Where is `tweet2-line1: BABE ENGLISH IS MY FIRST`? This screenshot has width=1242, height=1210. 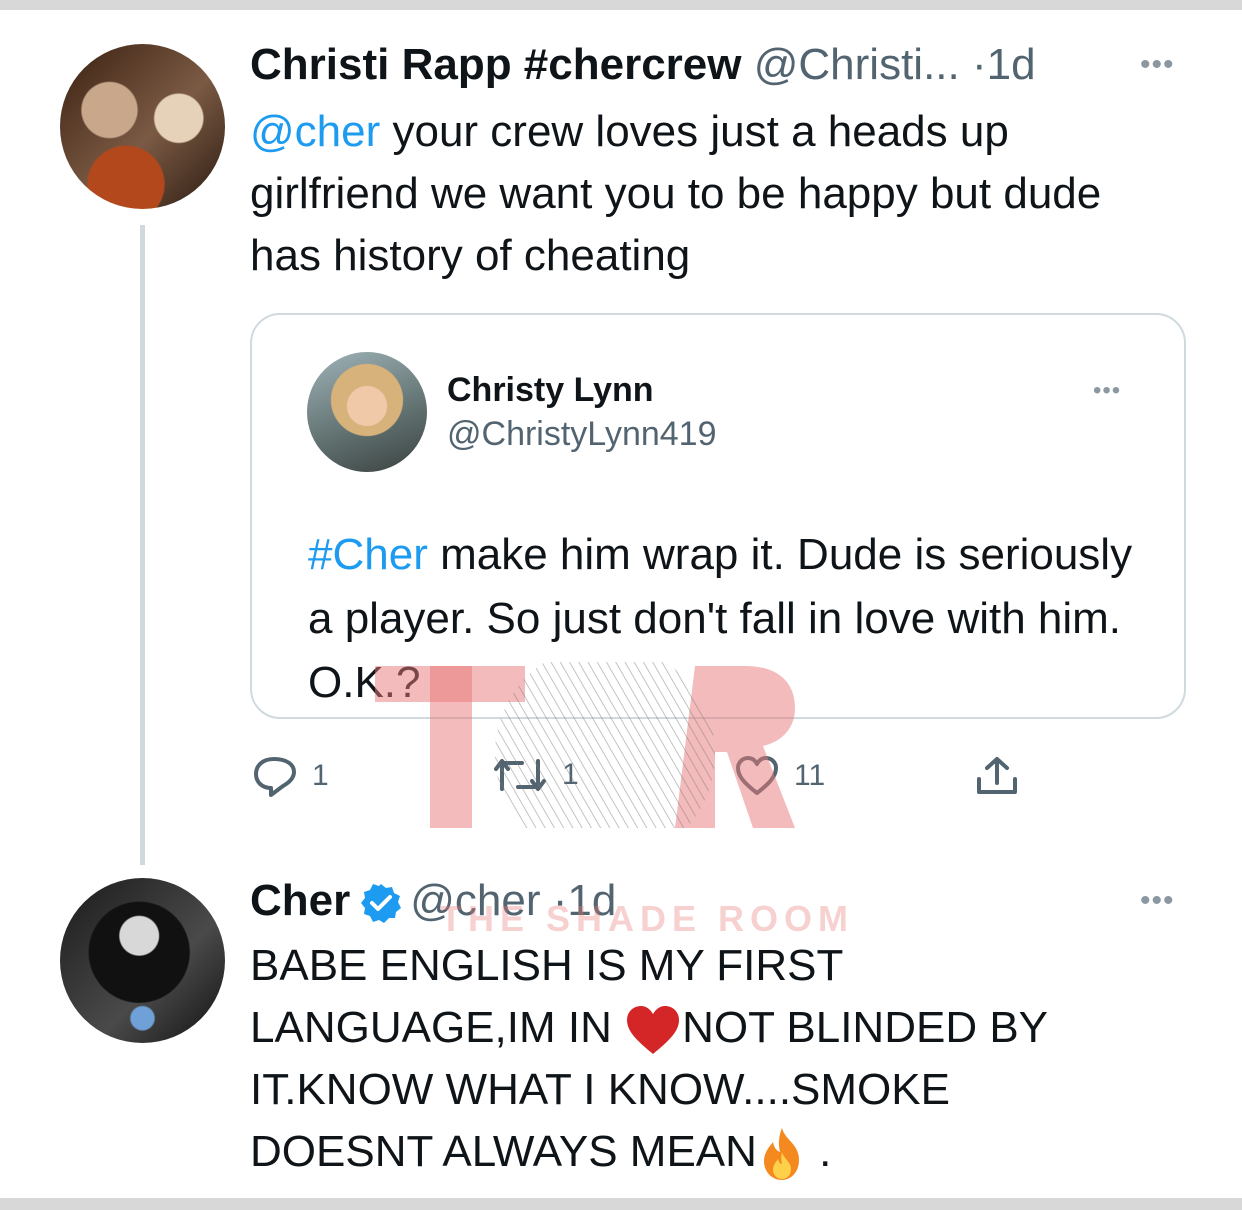 tweet2-line1: BABE ENGLISH IS MY FIRST is located at coordinates (547, 965).